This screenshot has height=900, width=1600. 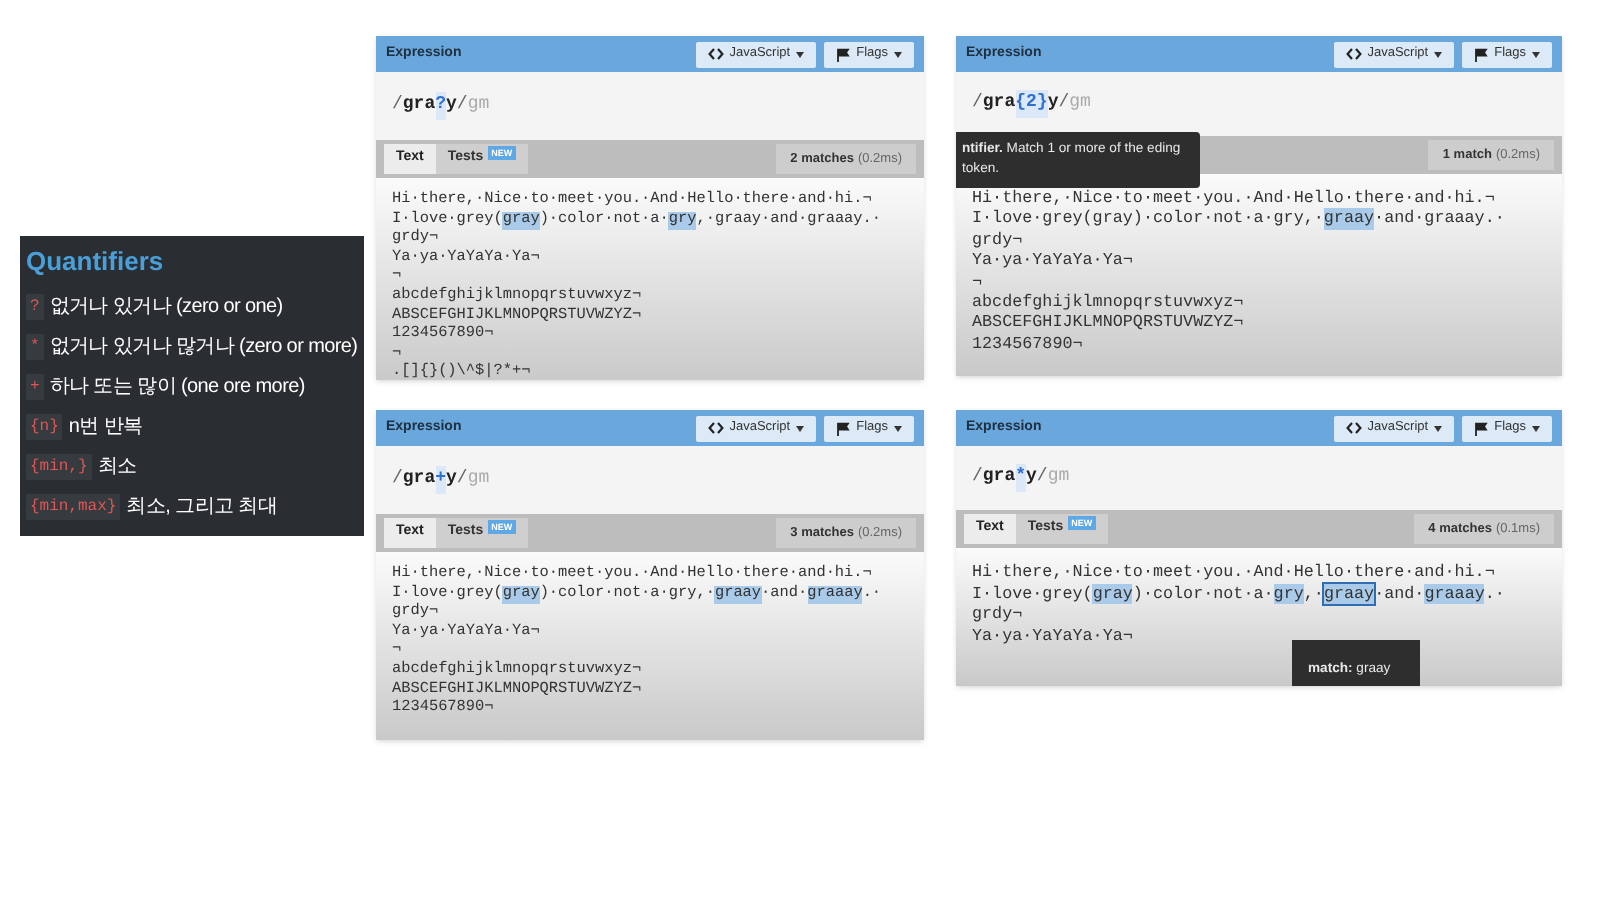 I want to click on quantifier-token: +, so click(x=35, y=386).